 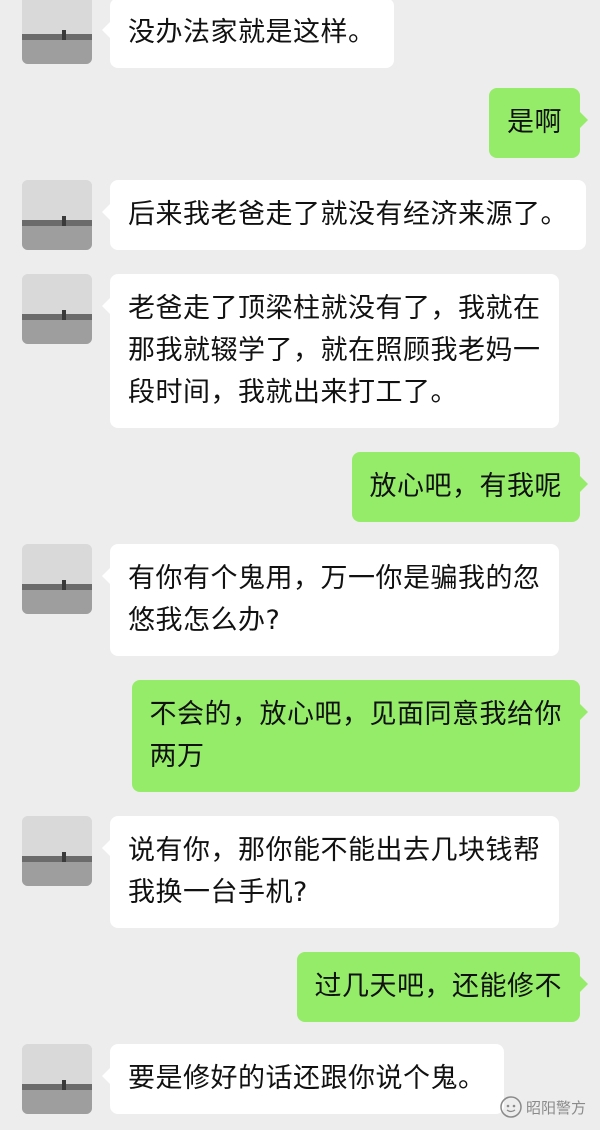 I want to click on message-bubble: 有你有个鬼用，万一你是骗我的忽 悠我怎么办?, so click(x=330, y=600).